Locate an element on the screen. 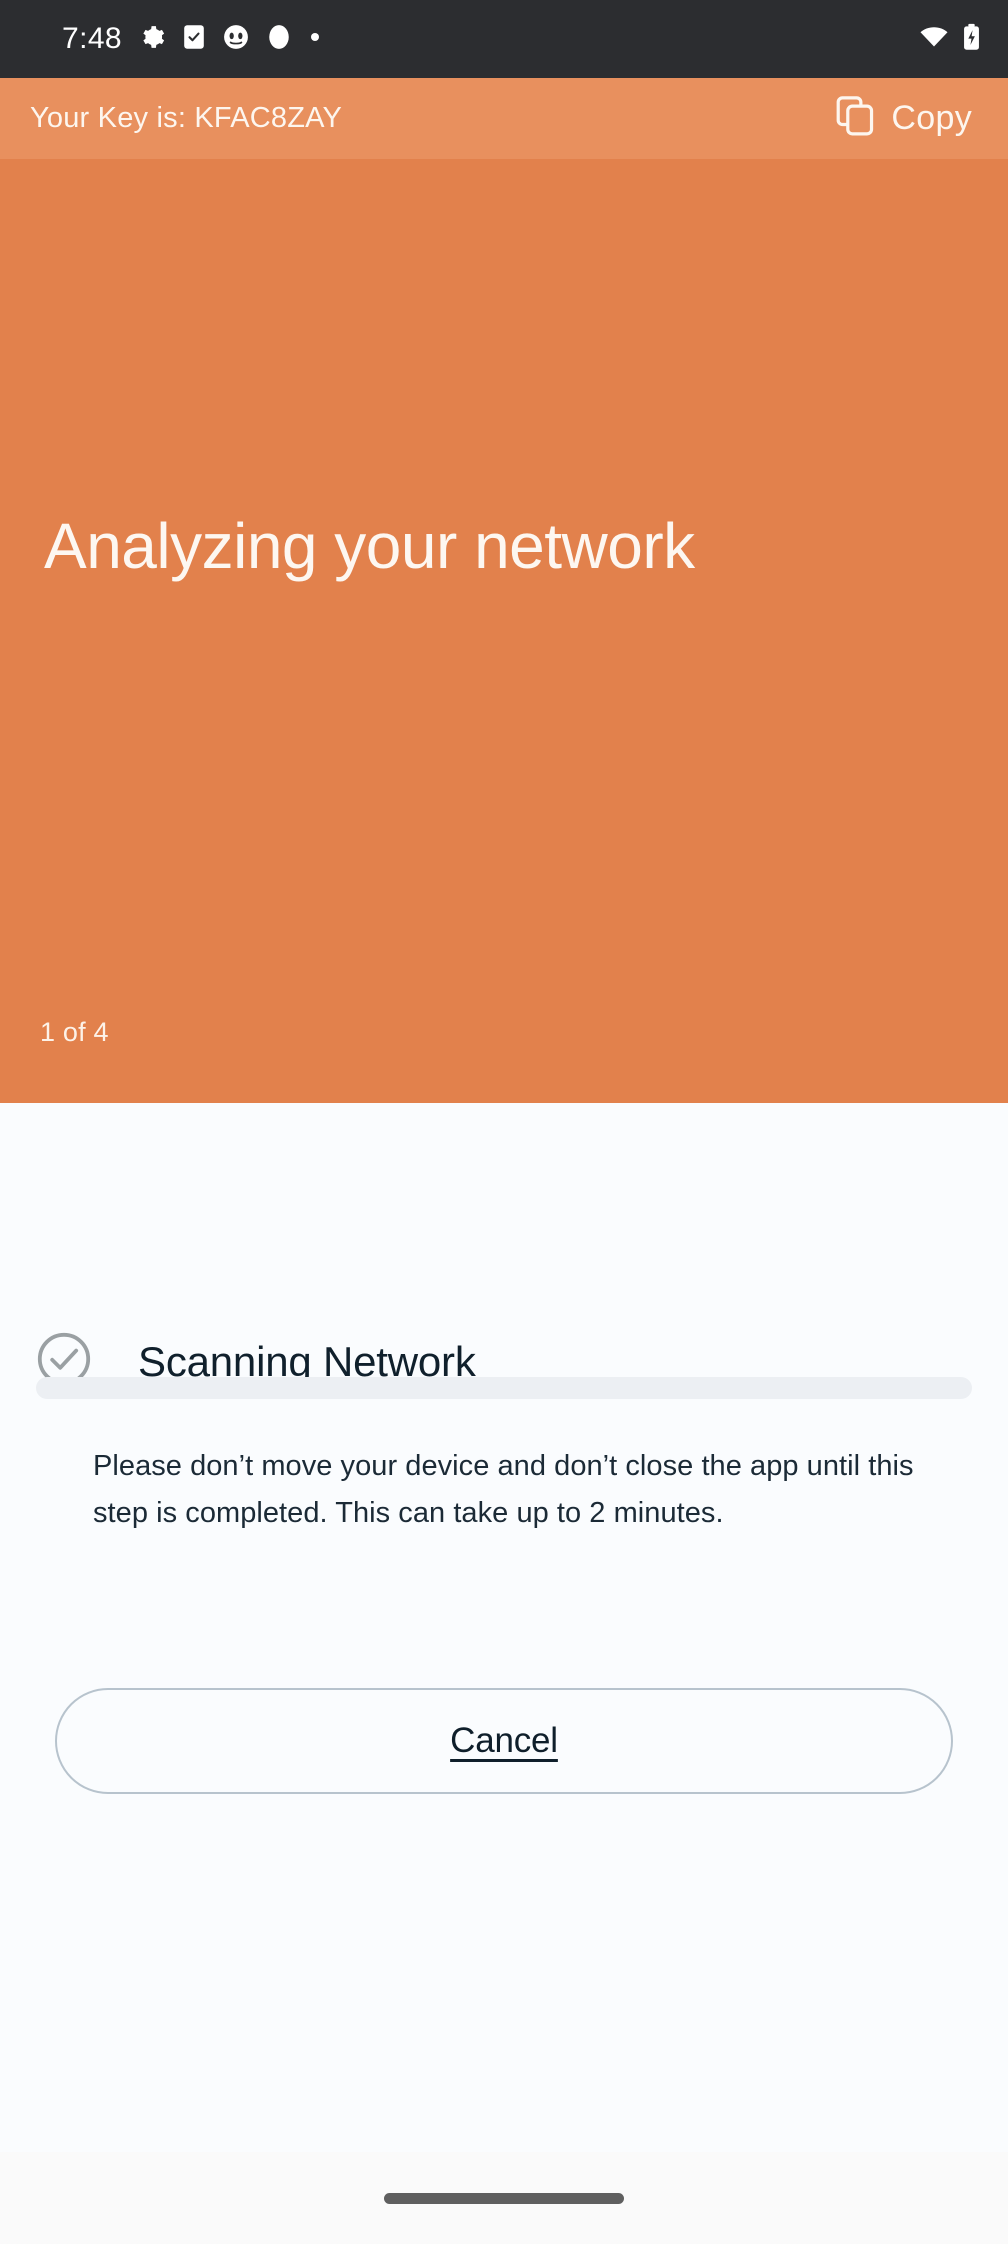  system-navigation-bar is located at coordinates (504, 2198).